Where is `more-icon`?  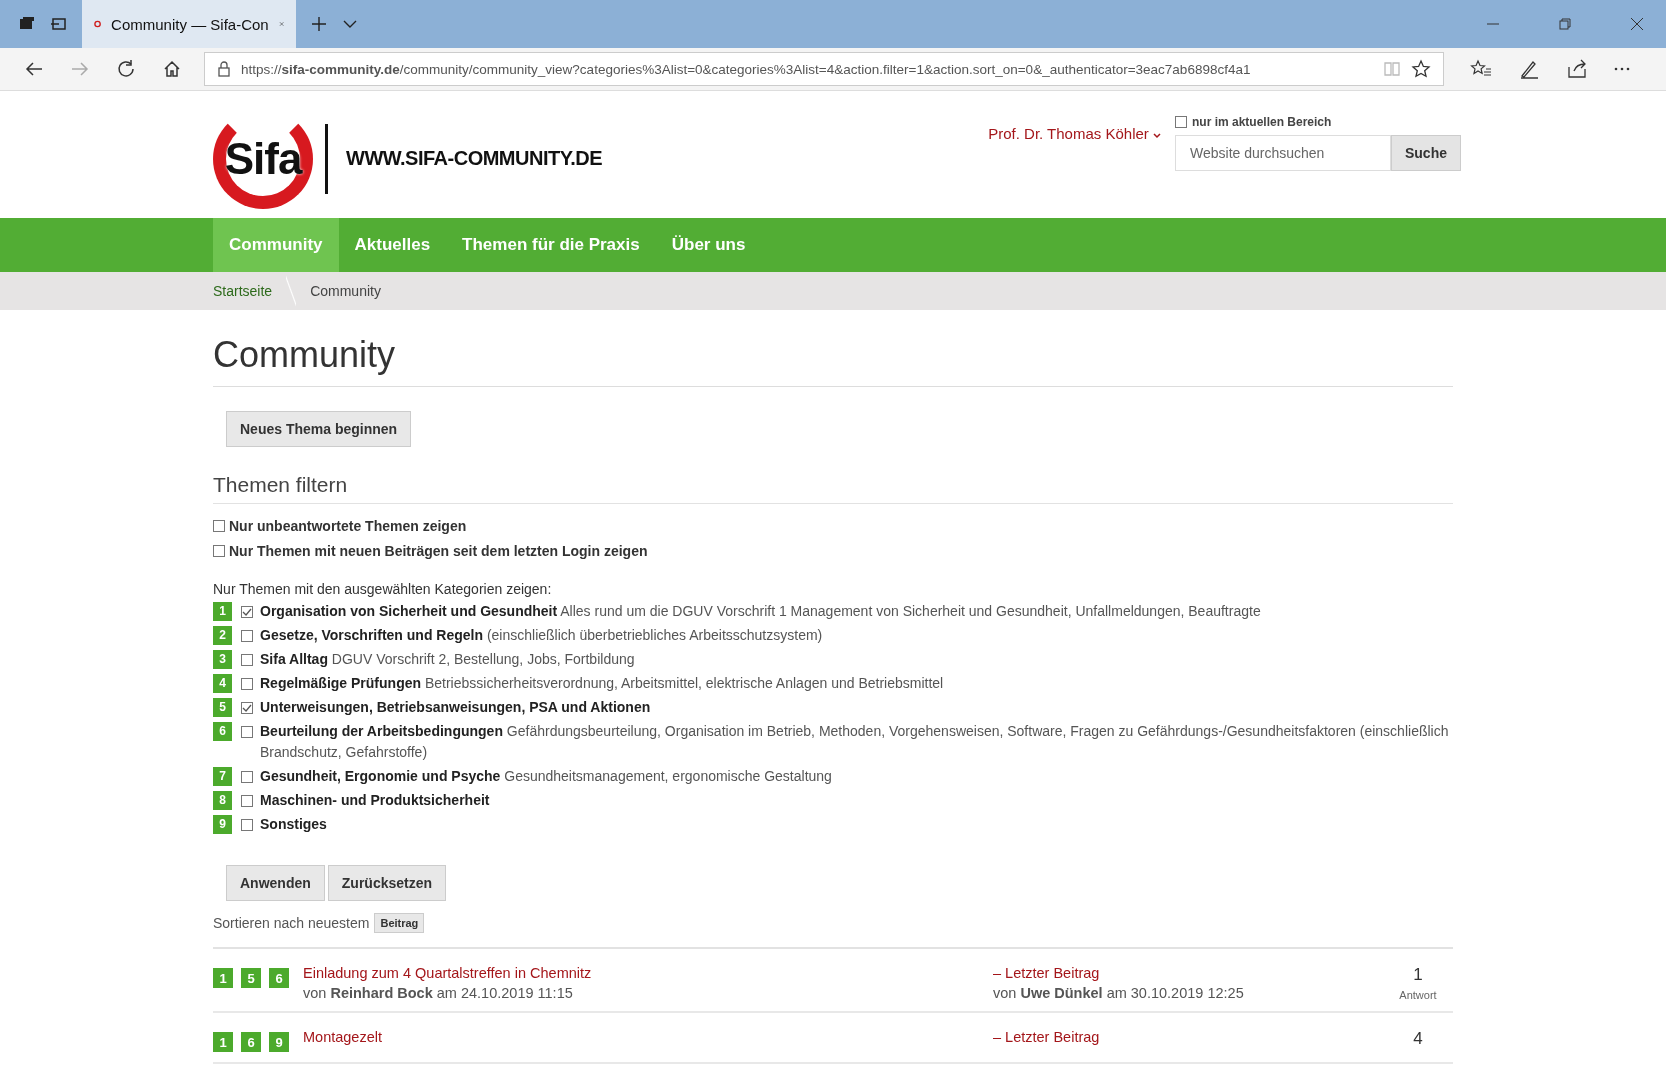 more-icon is located at coordinates (1622, 69).